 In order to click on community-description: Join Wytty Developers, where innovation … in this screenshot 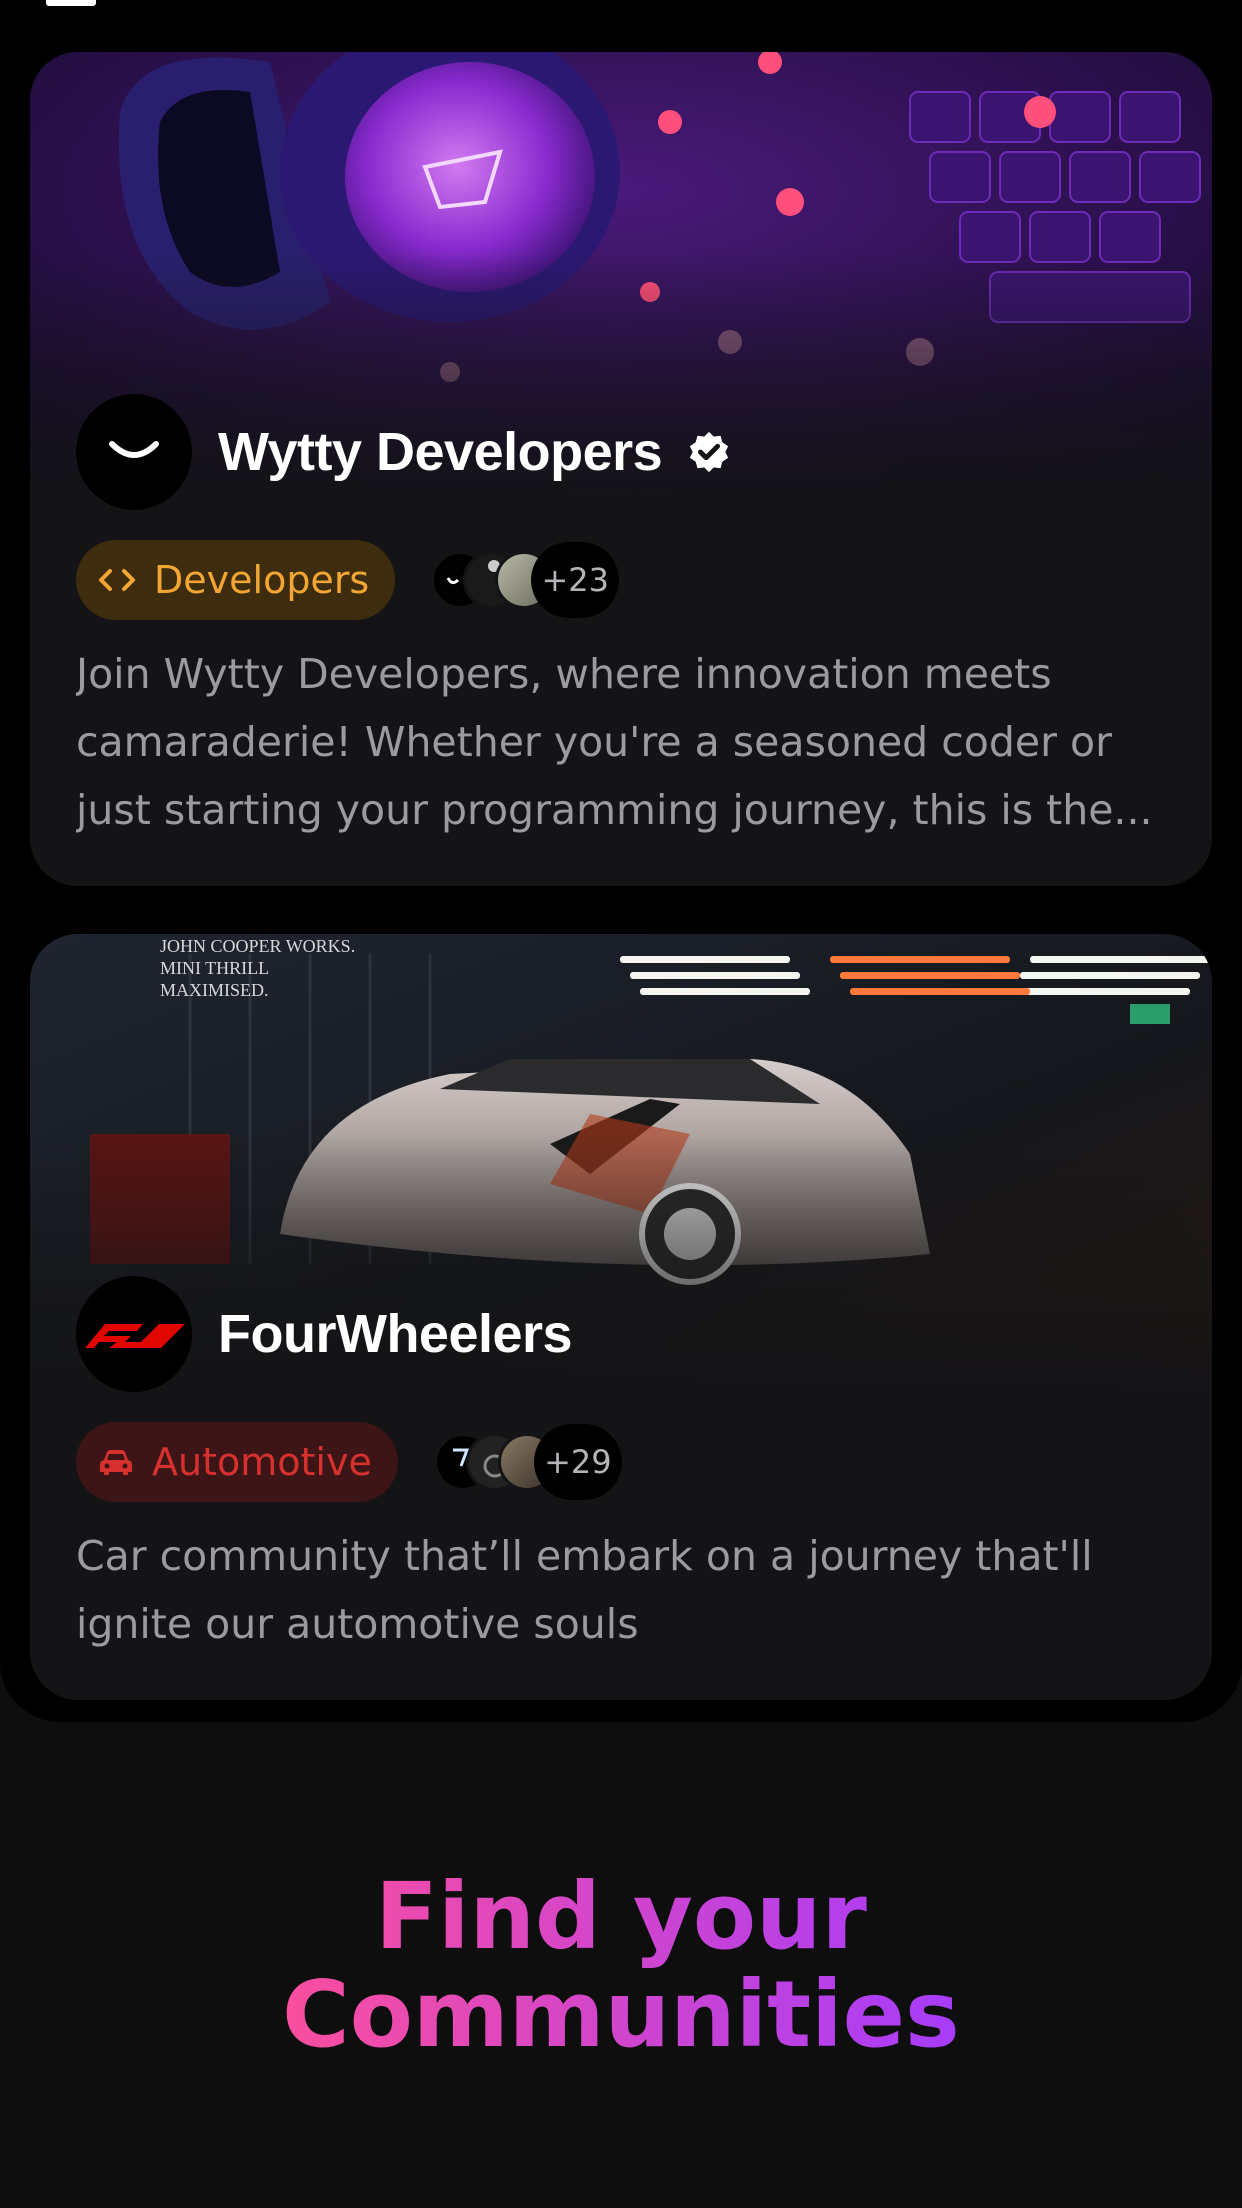, I will do `click(614, 742)`.